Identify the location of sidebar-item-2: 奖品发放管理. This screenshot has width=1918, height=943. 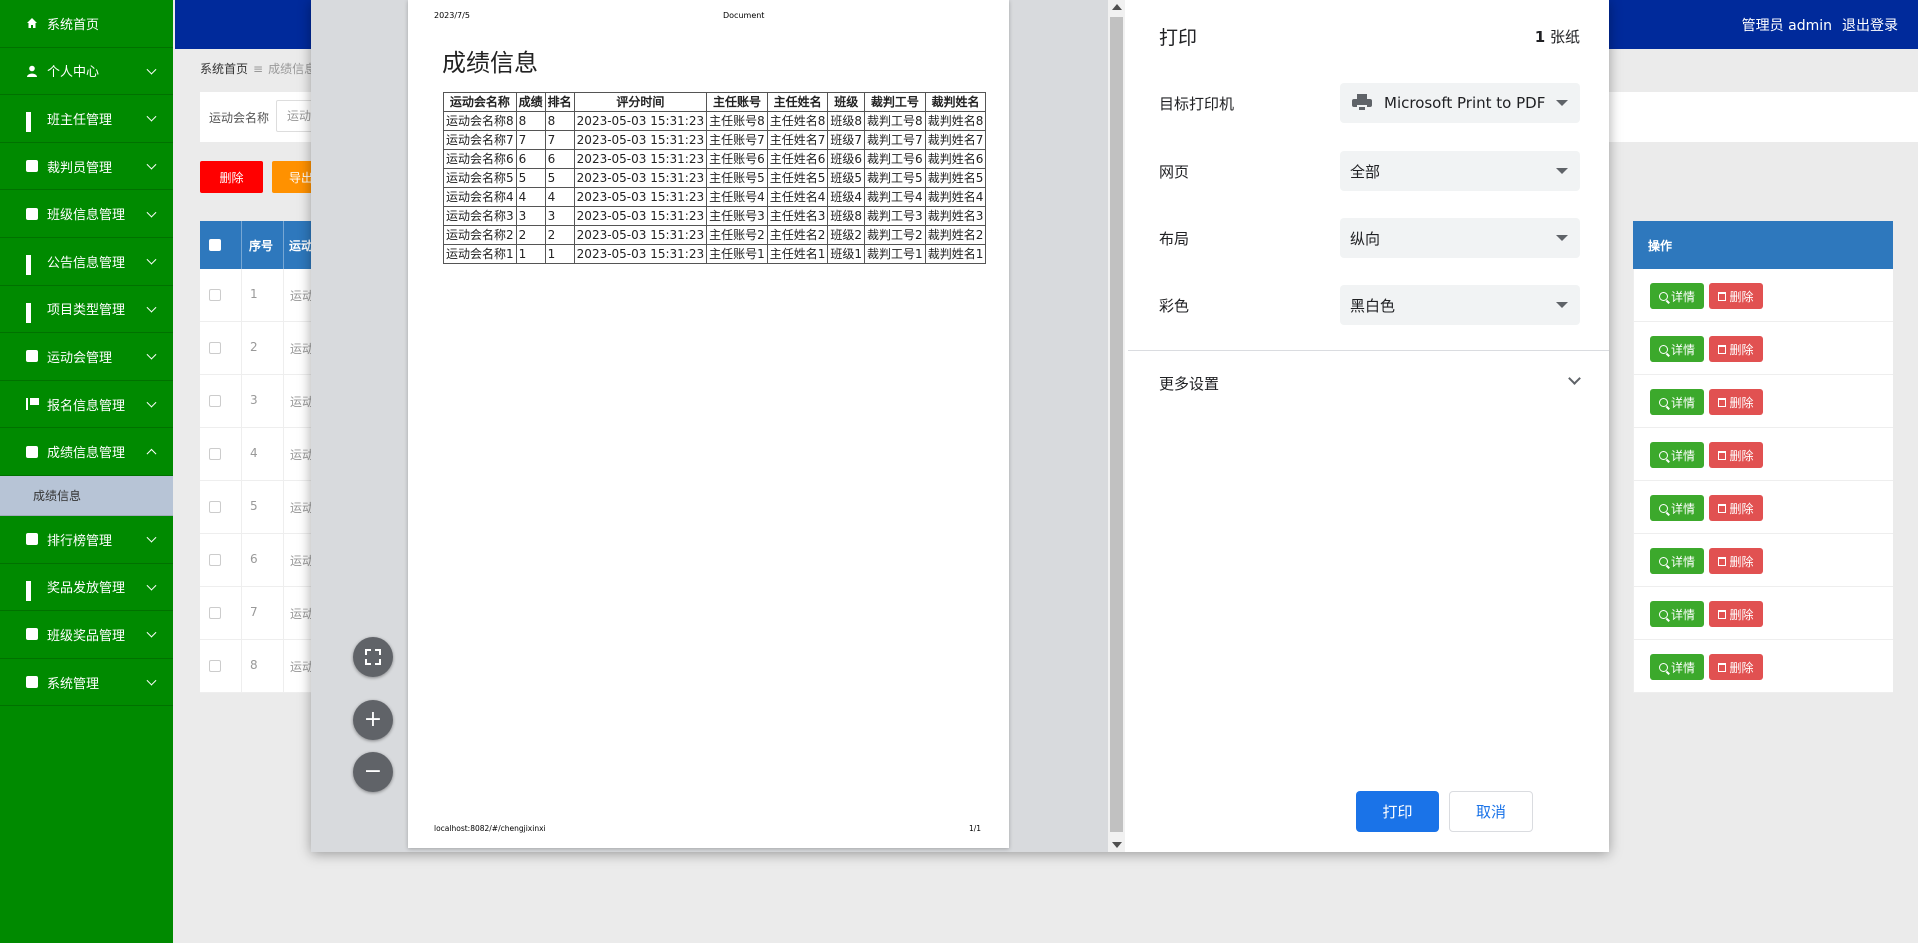
(86, 588).